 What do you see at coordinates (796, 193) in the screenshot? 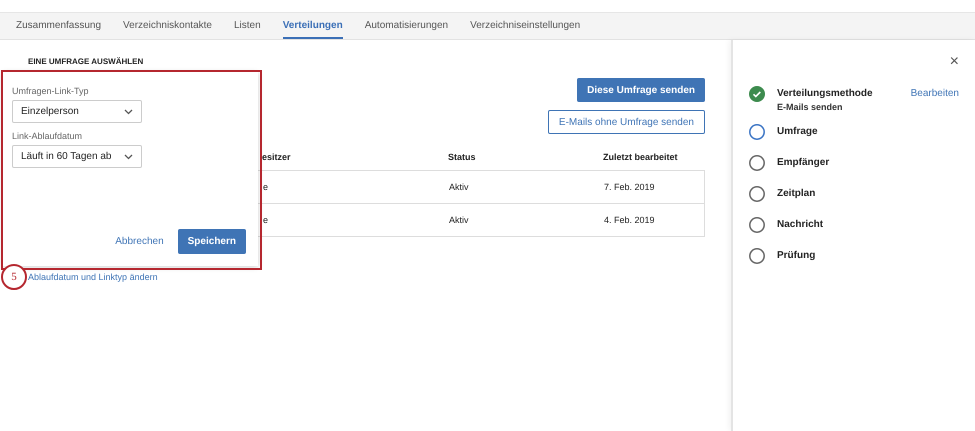
I see `step-label: Zeitplan` at bounding box center [796, 193].